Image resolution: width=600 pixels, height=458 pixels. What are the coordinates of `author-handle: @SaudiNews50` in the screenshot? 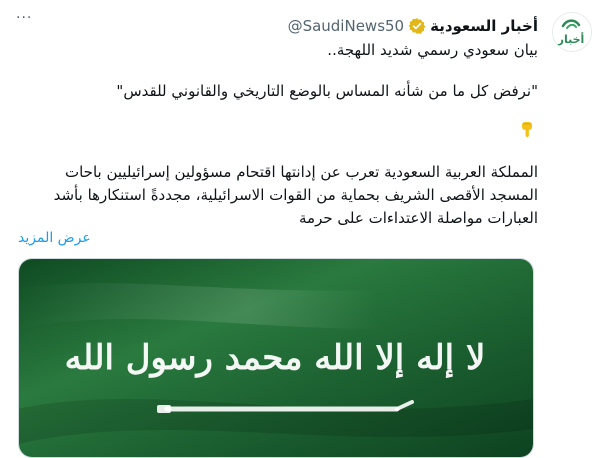 It's located at (346, 26).